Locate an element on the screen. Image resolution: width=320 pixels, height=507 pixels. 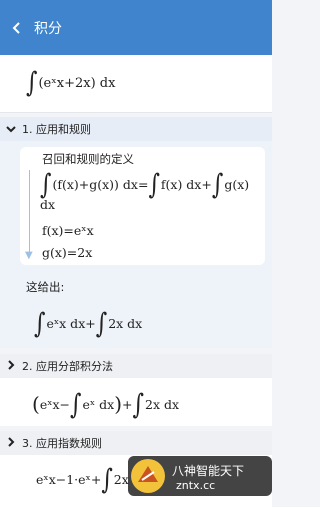
step-2: 2. 应用分部积分法 is located at coordinates (136, 366).